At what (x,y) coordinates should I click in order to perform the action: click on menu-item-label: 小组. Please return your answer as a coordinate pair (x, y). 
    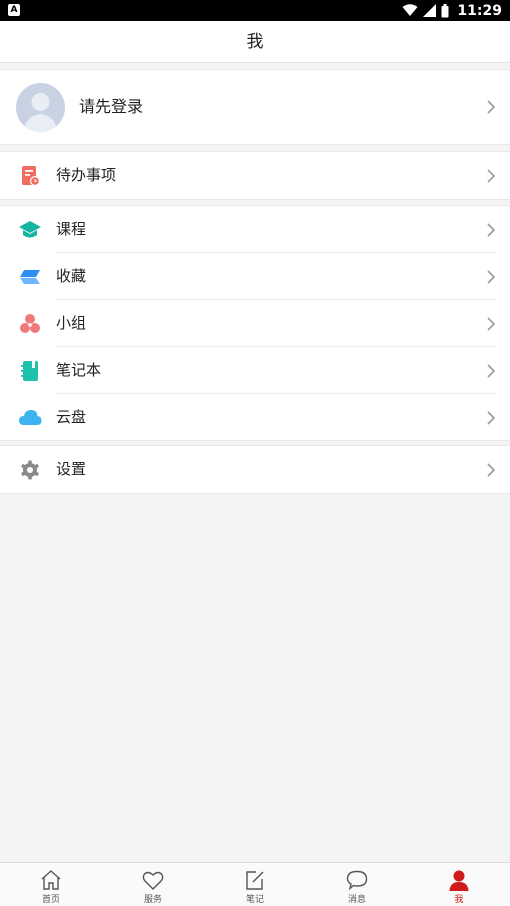
    Looking at the image, I should click on (71, 323).